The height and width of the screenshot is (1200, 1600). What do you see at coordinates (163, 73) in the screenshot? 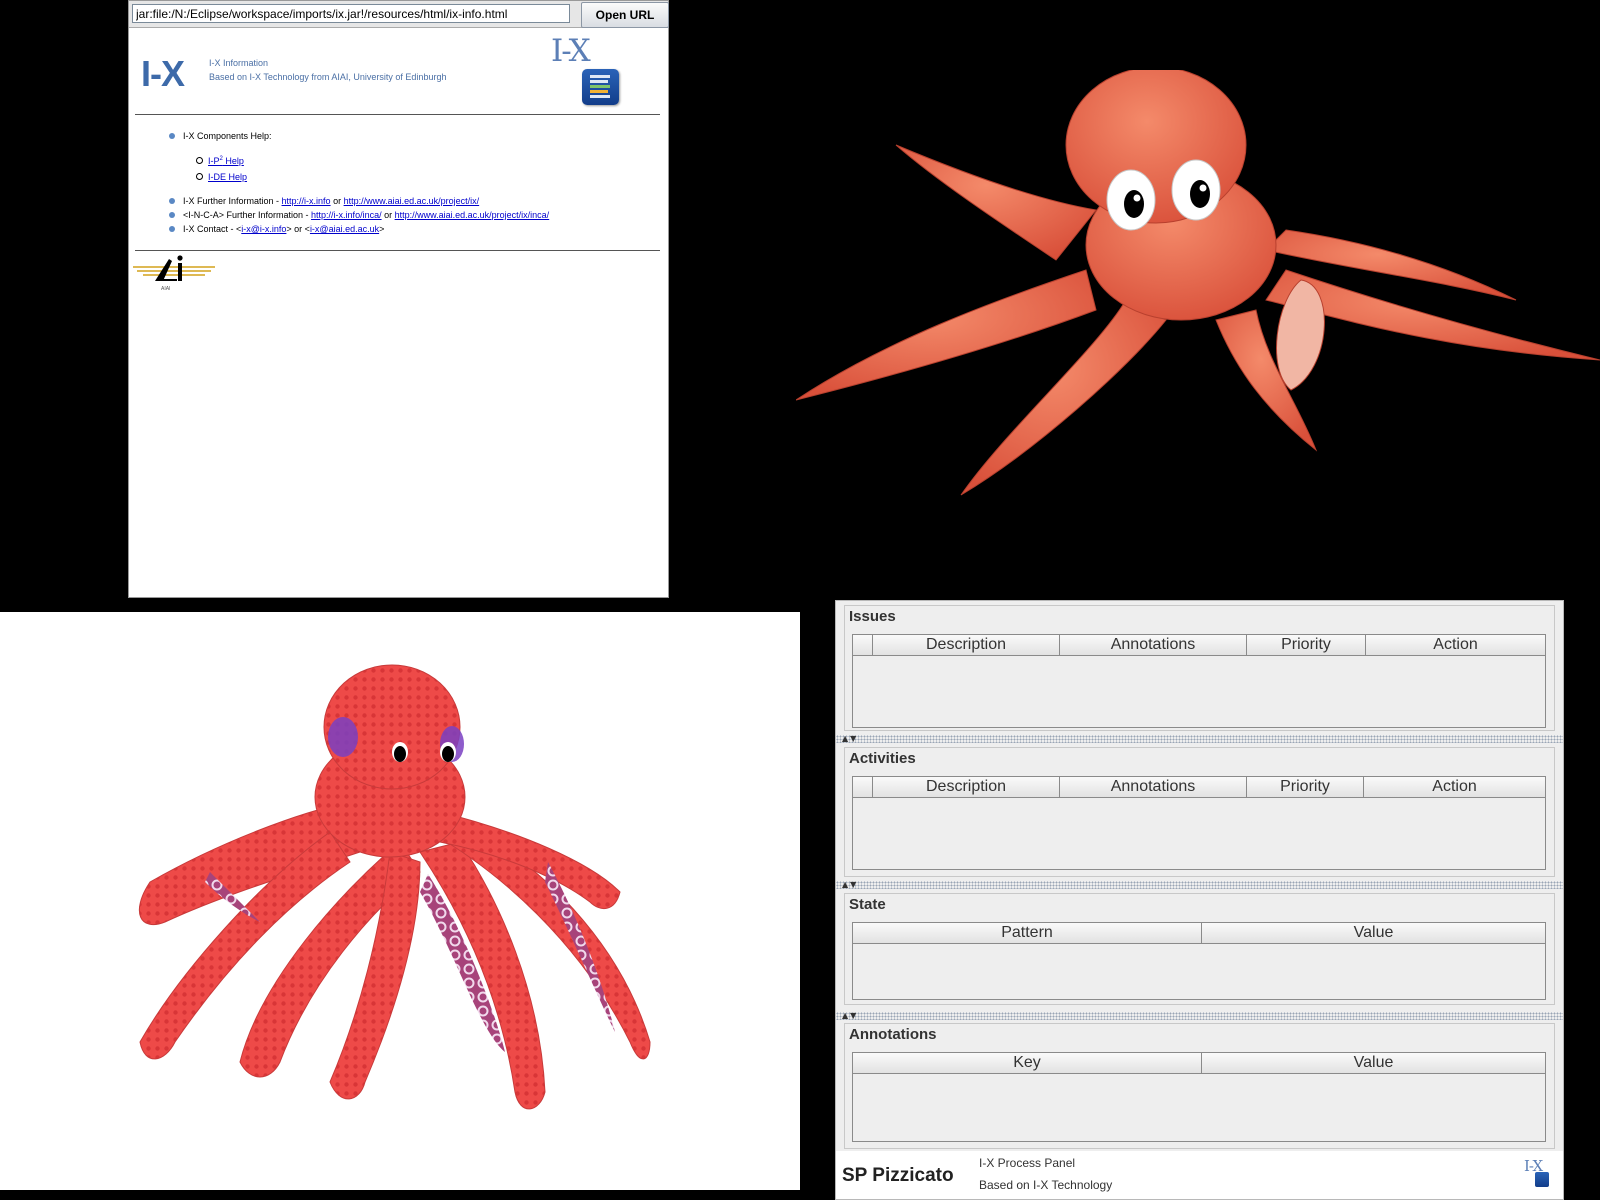
I see `ix-logo: I-X` at bounding box center [163, 73].